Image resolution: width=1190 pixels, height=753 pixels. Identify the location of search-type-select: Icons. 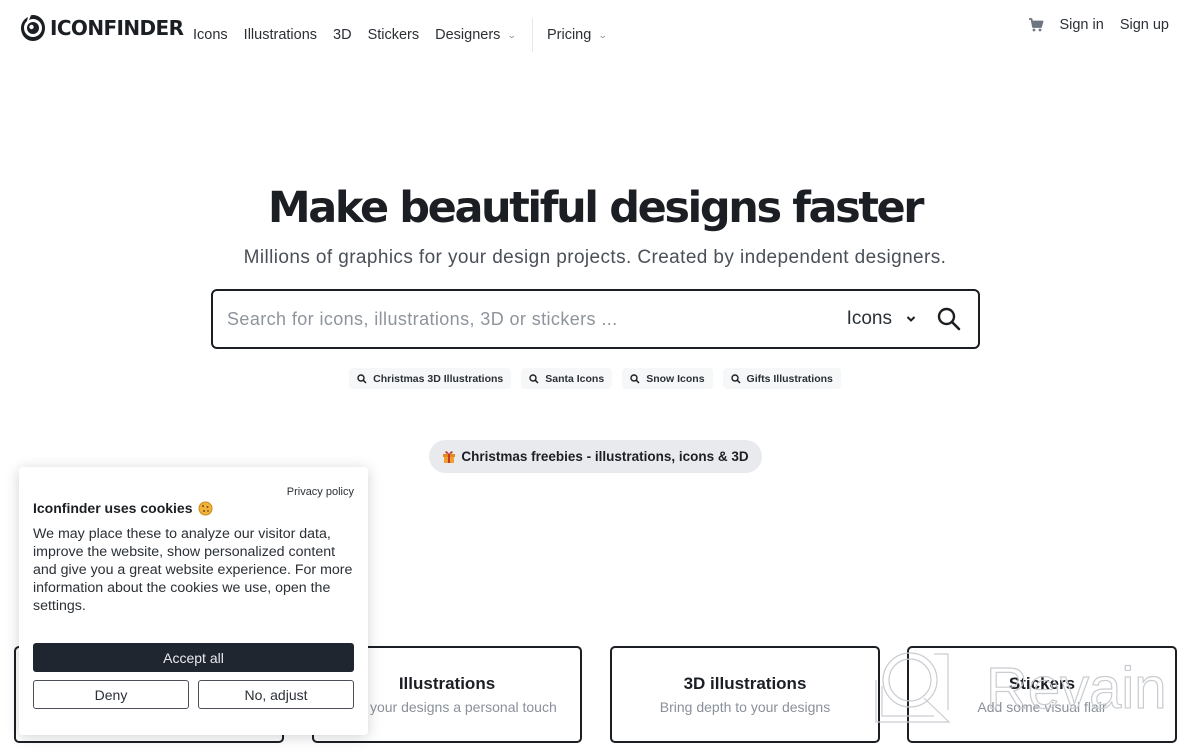
(881, 319).